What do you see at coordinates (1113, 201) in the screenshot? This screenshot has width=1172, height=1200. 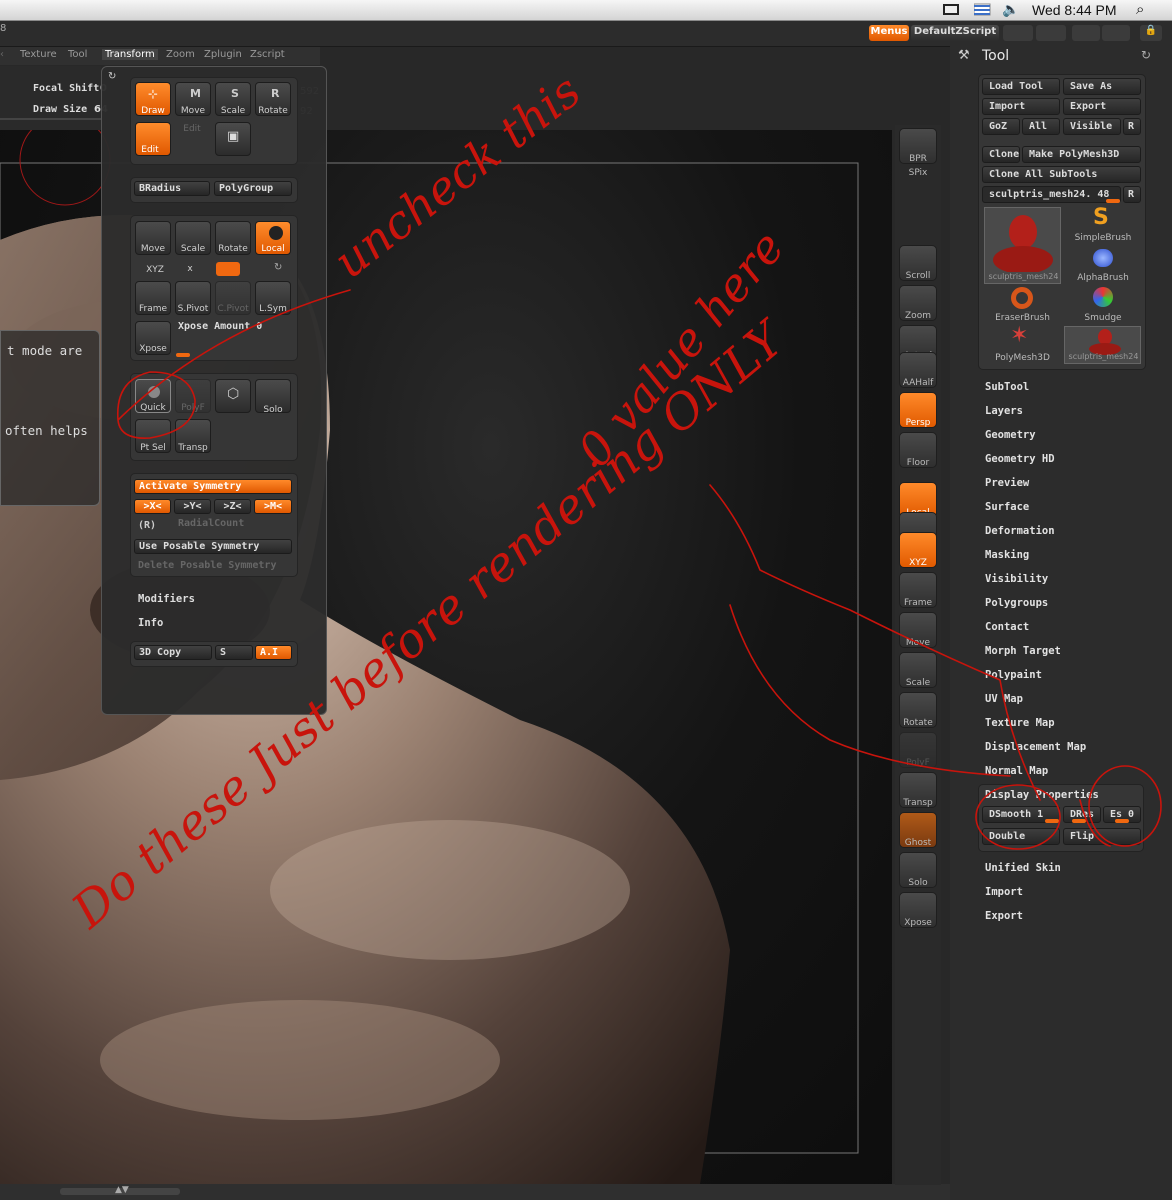 I see `current-tool-slider-handle` at bounding box center [1113, 201].